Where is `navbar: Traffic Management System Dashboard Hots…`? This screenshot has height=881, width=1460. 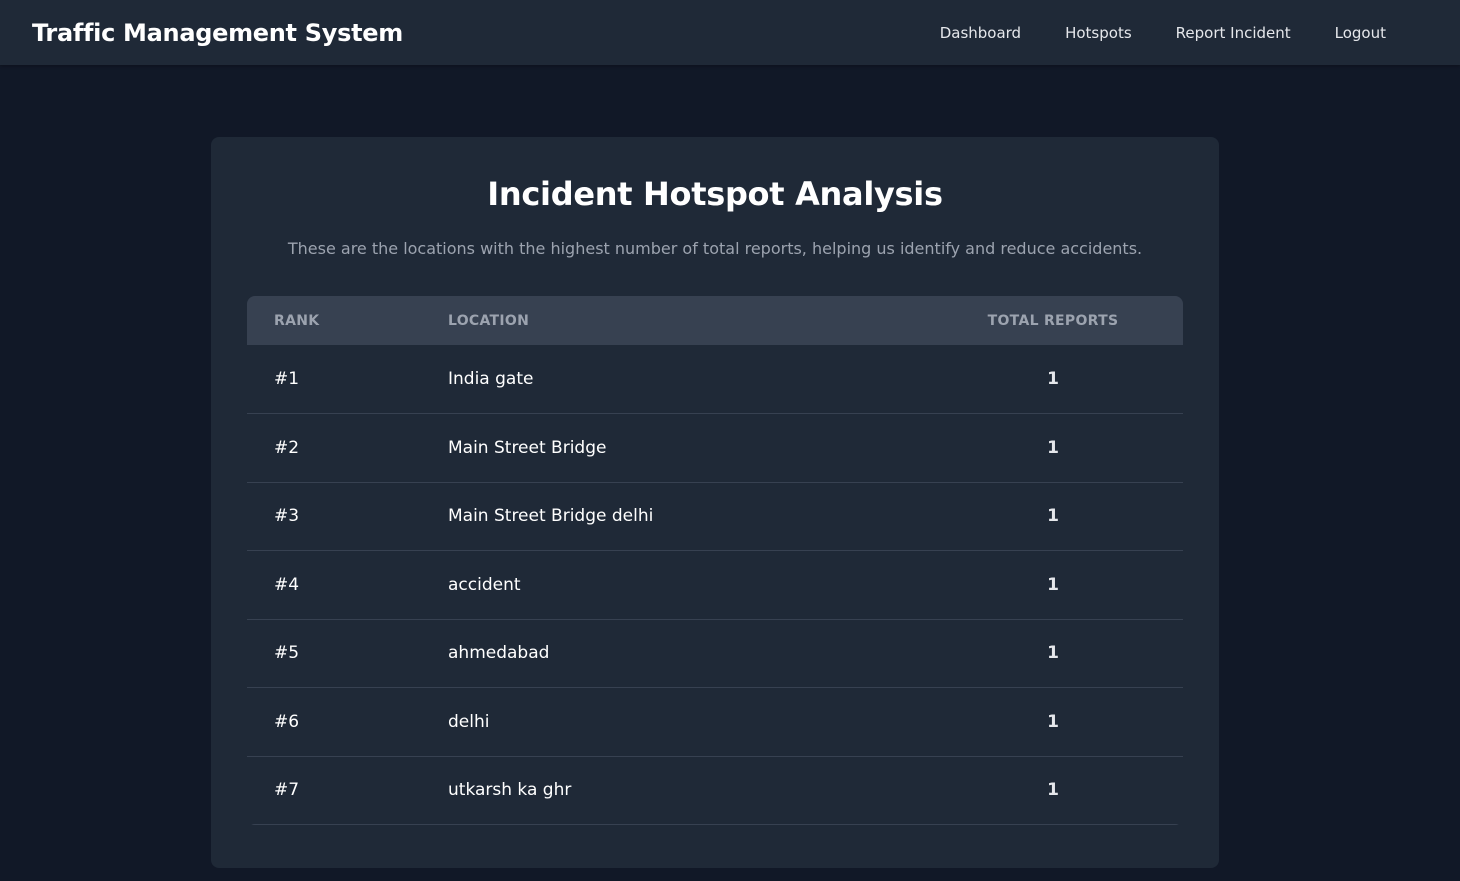 navbar: Traffic Management System Dashboard Hots… is located at coordinates (730, 32).